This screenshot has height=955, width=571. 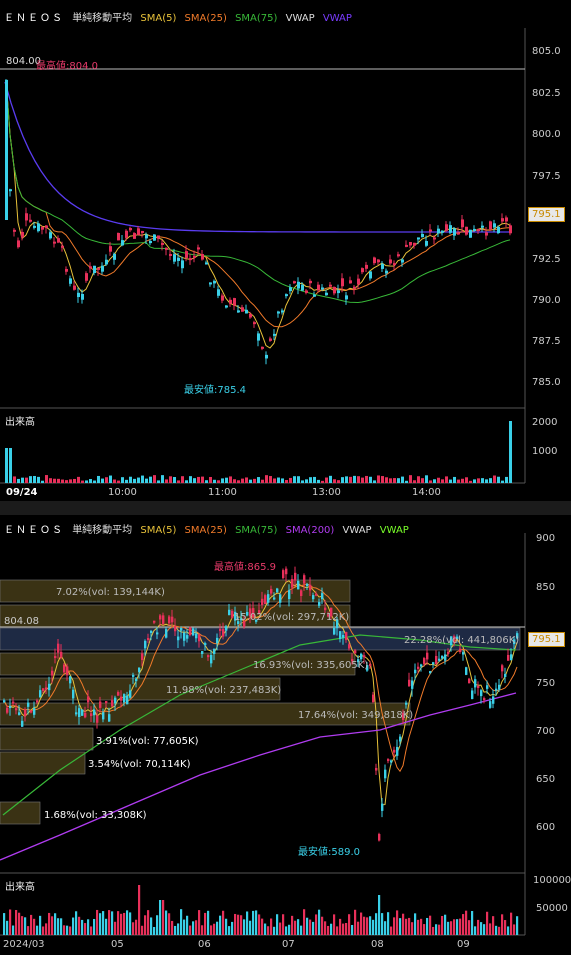 I want to click on panel-separator, so click(x=285, y=508).